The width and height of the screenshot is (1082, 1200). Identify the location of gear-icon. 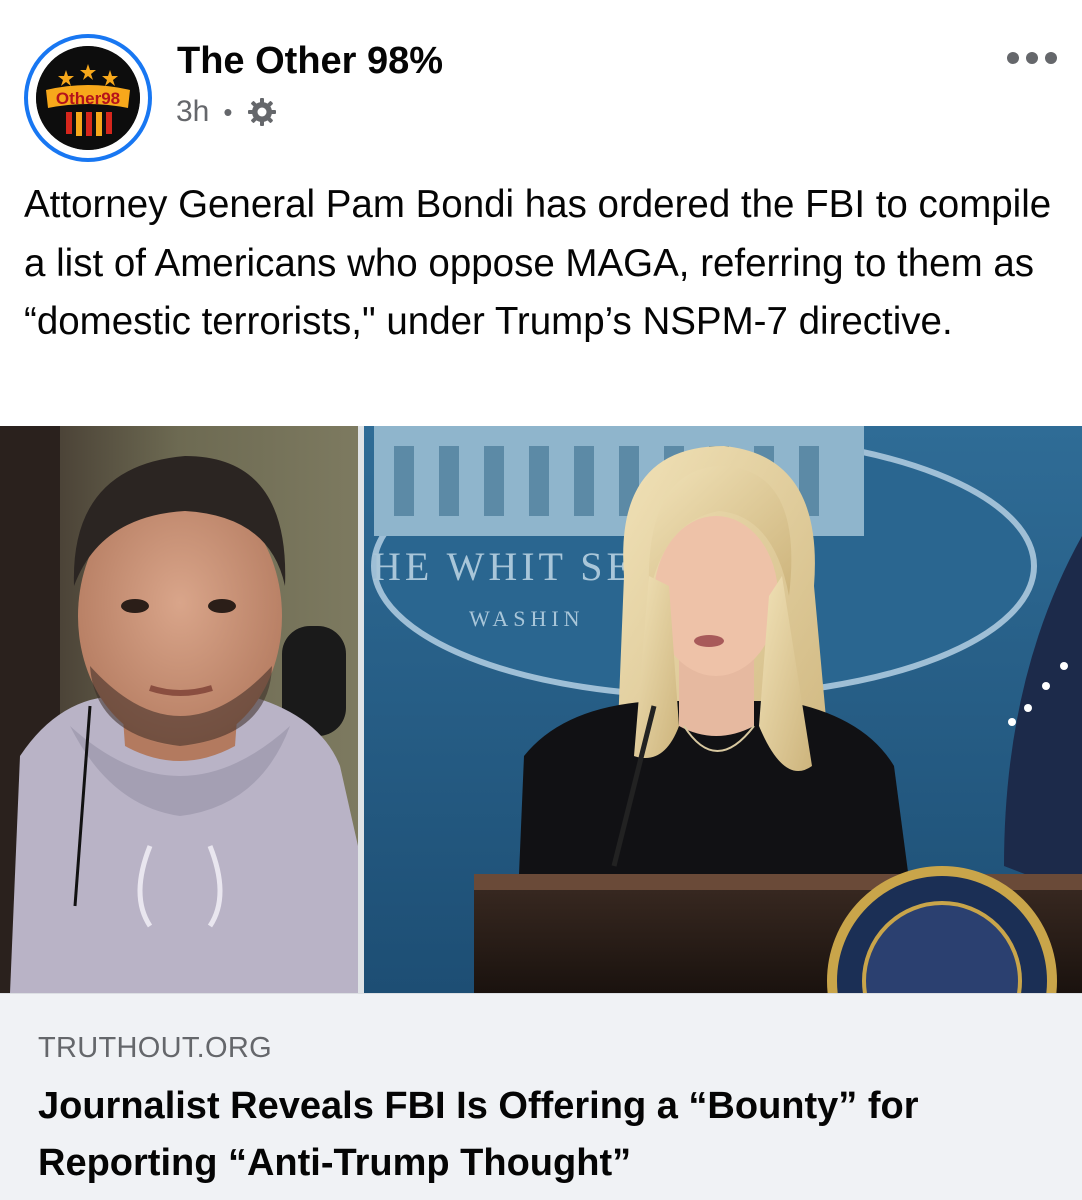
(262, 112).